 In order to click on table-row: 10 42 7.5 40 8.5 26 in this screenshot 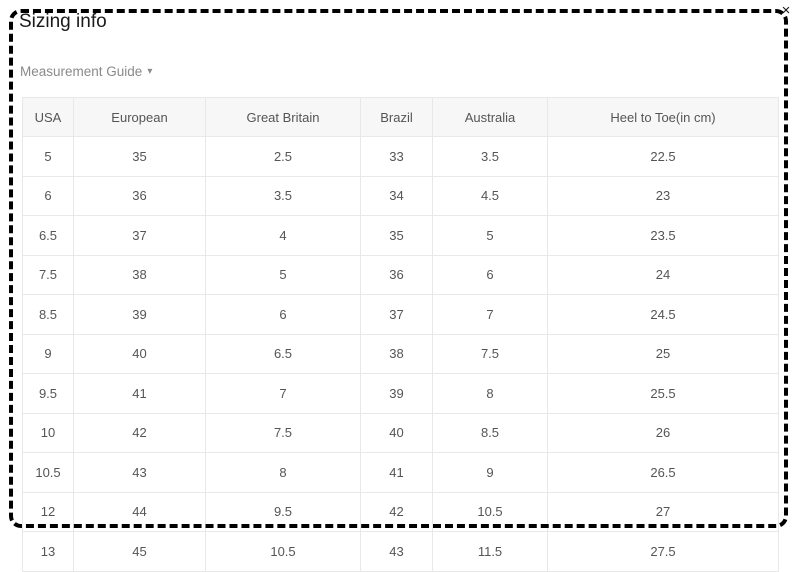, I will do `click(400, 432)`.